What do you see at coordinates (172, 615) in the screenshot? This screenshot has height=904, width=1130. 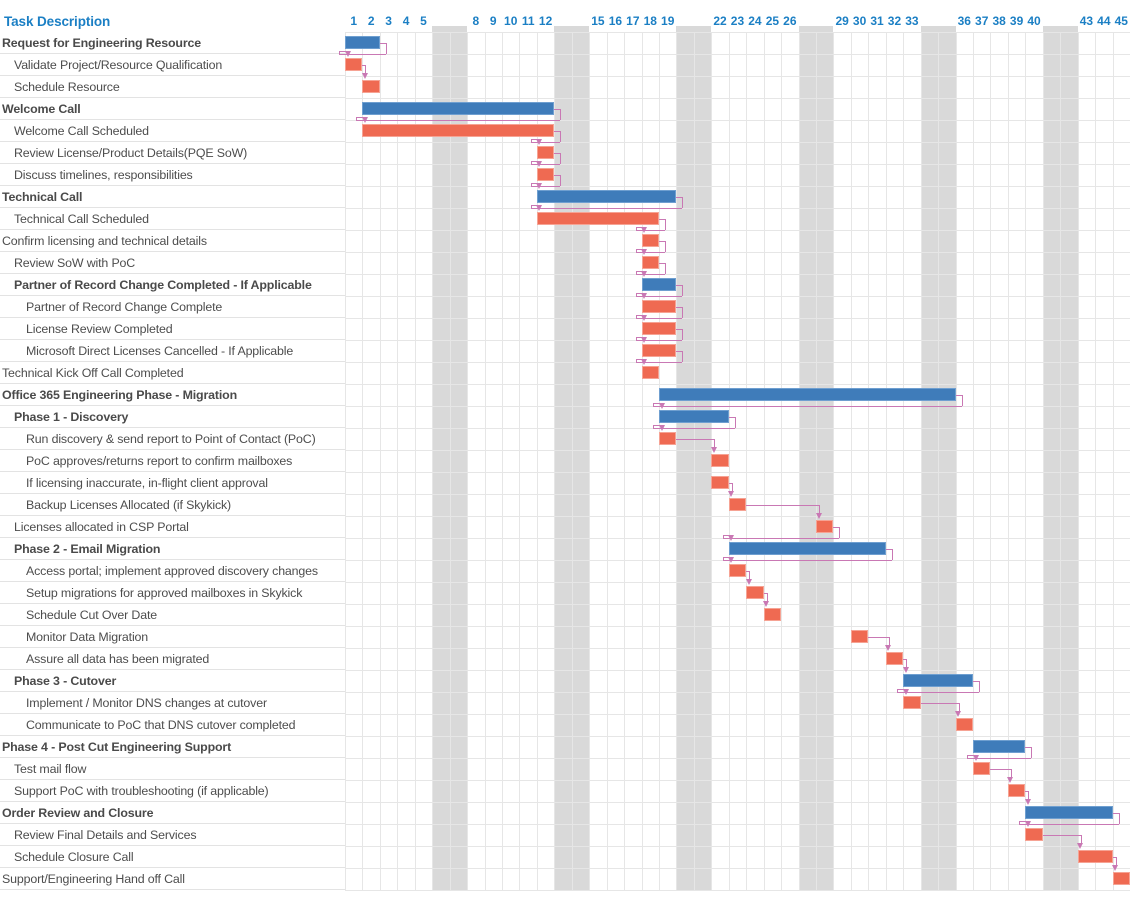 I see `task-row: Schedule Cut Over Date` at bounding box center [172, 615].